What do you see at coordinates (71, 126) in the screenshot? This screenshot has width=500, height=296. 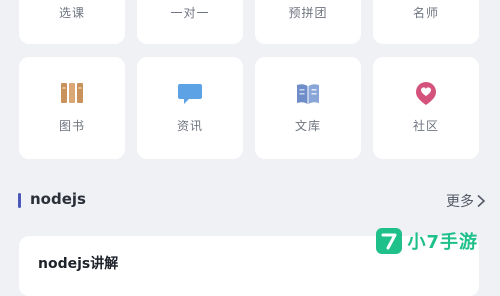 I see `grid-item-label: 图书` at bounding box center [71, 126].